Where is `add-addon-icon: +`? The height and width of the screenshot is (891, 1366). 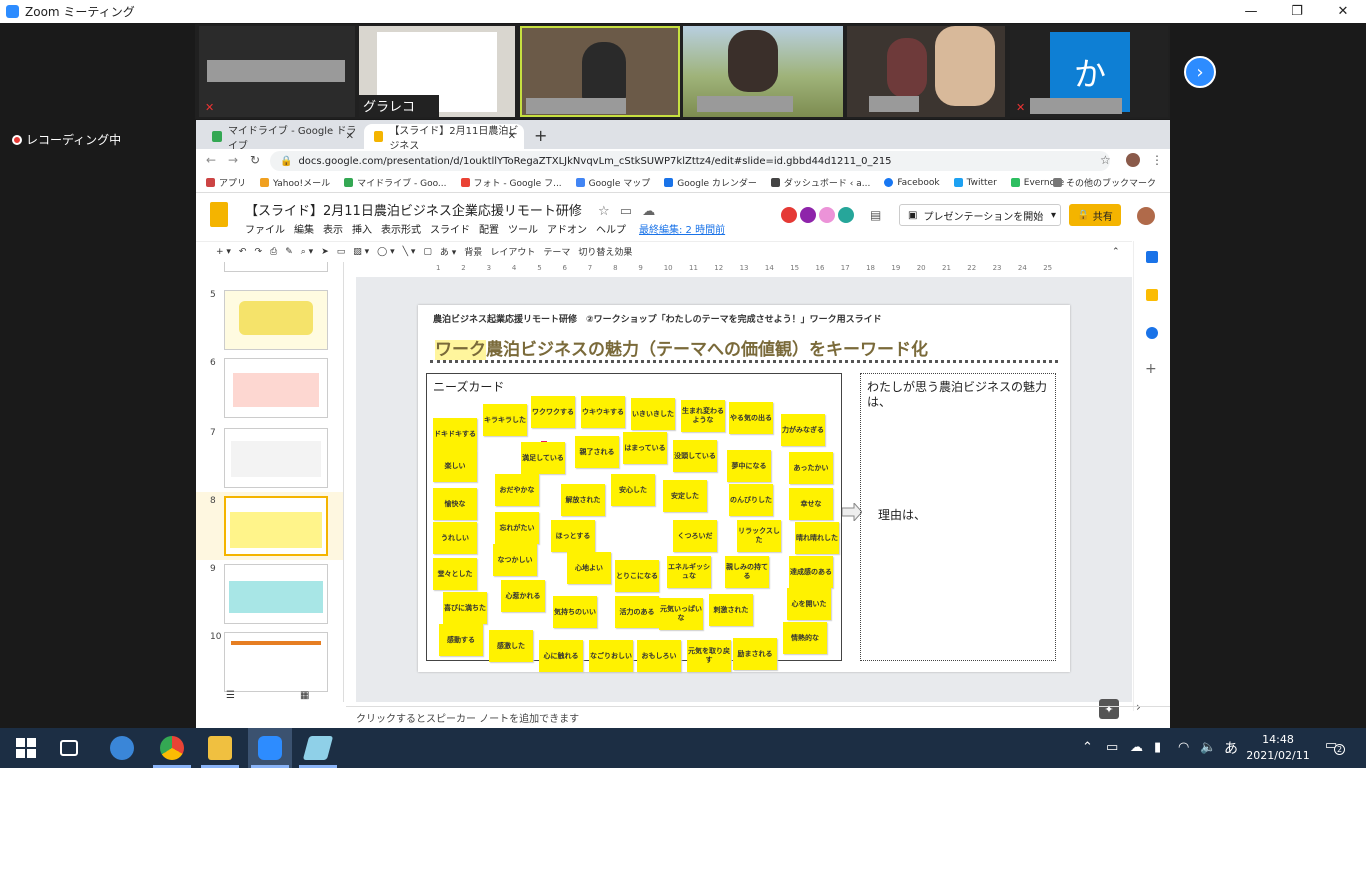
add-addon-icon: + is located at coordinates (1151, 369).